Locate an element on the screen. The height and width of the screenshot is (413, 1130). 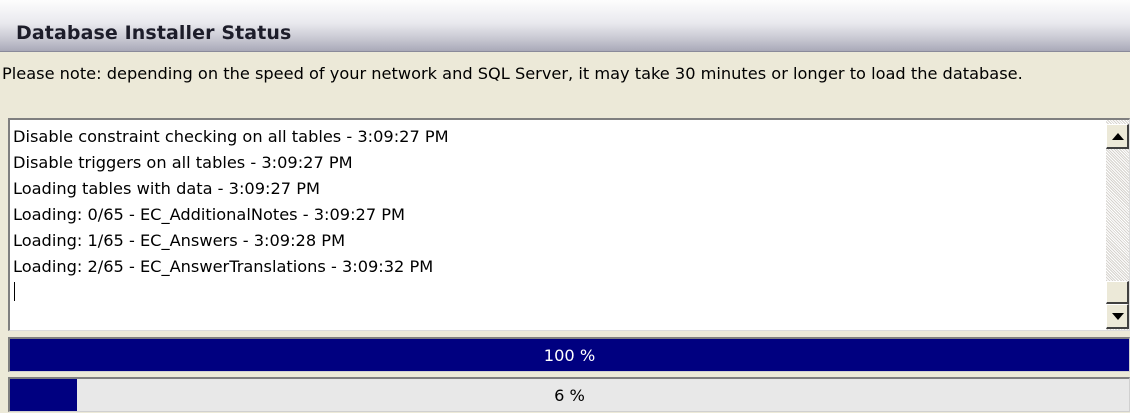
current-progress-bar: 6 % is located at coordinates (569, 394).